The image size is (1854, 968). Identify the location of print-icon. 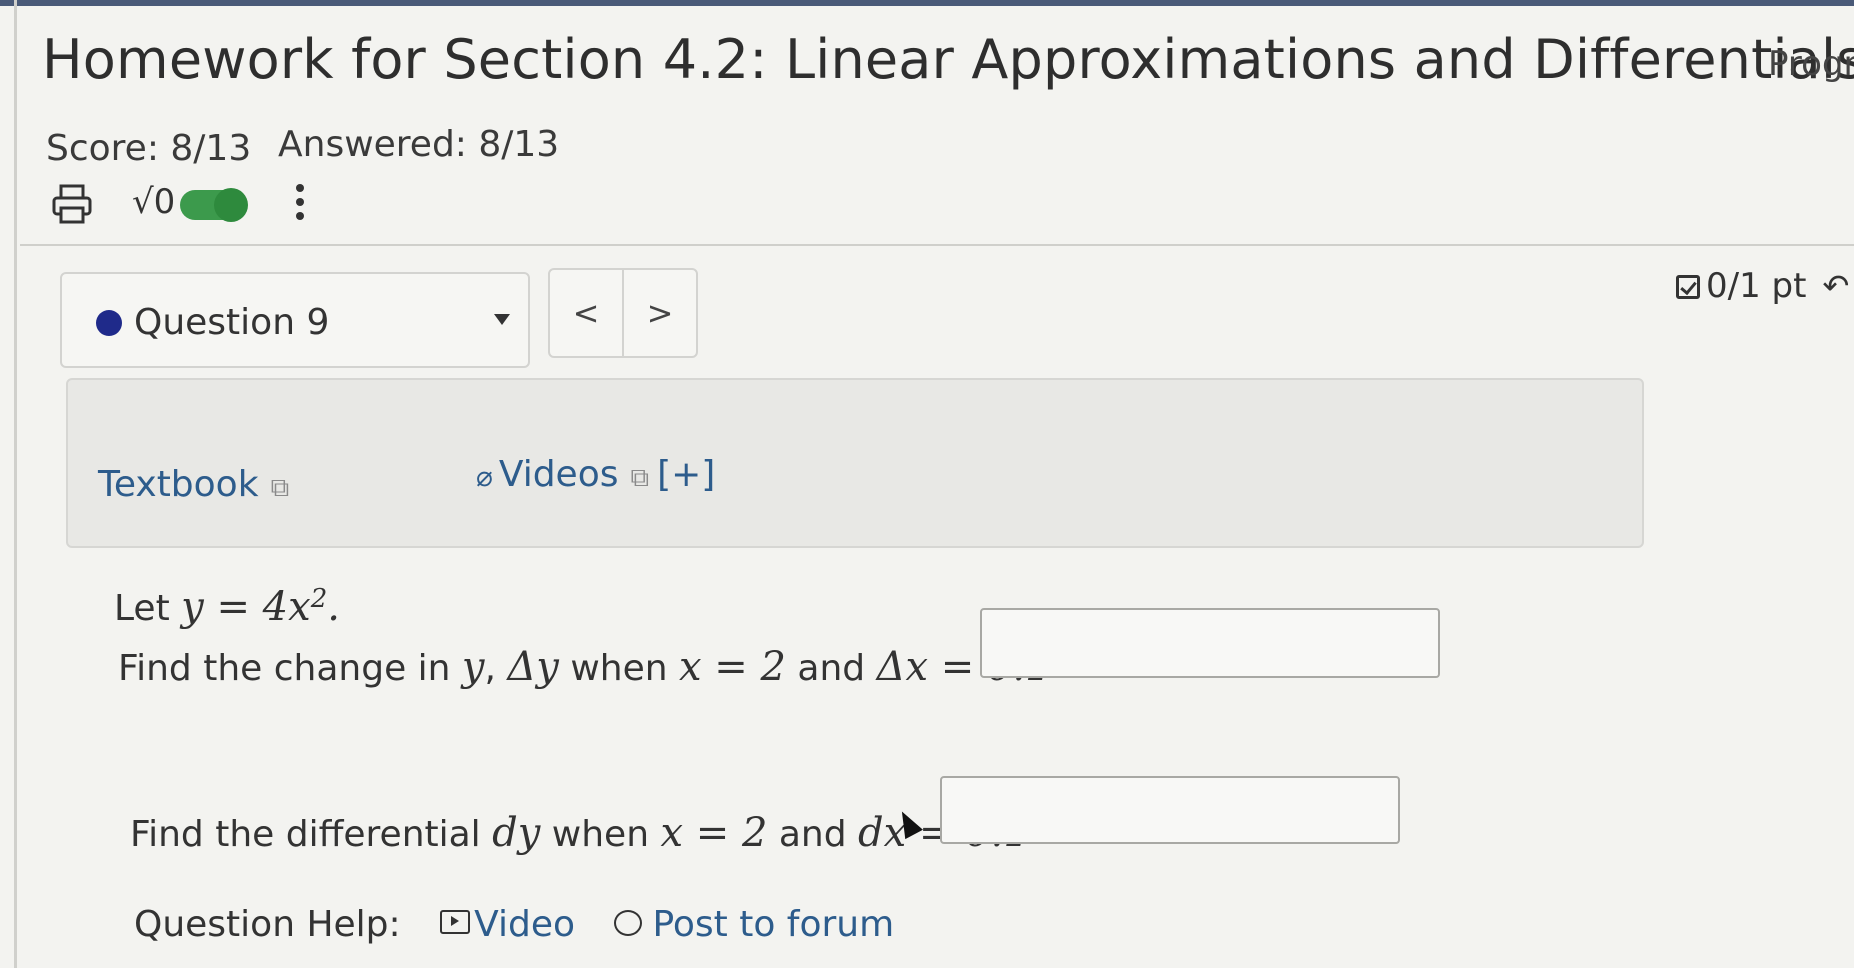
(72, 204).